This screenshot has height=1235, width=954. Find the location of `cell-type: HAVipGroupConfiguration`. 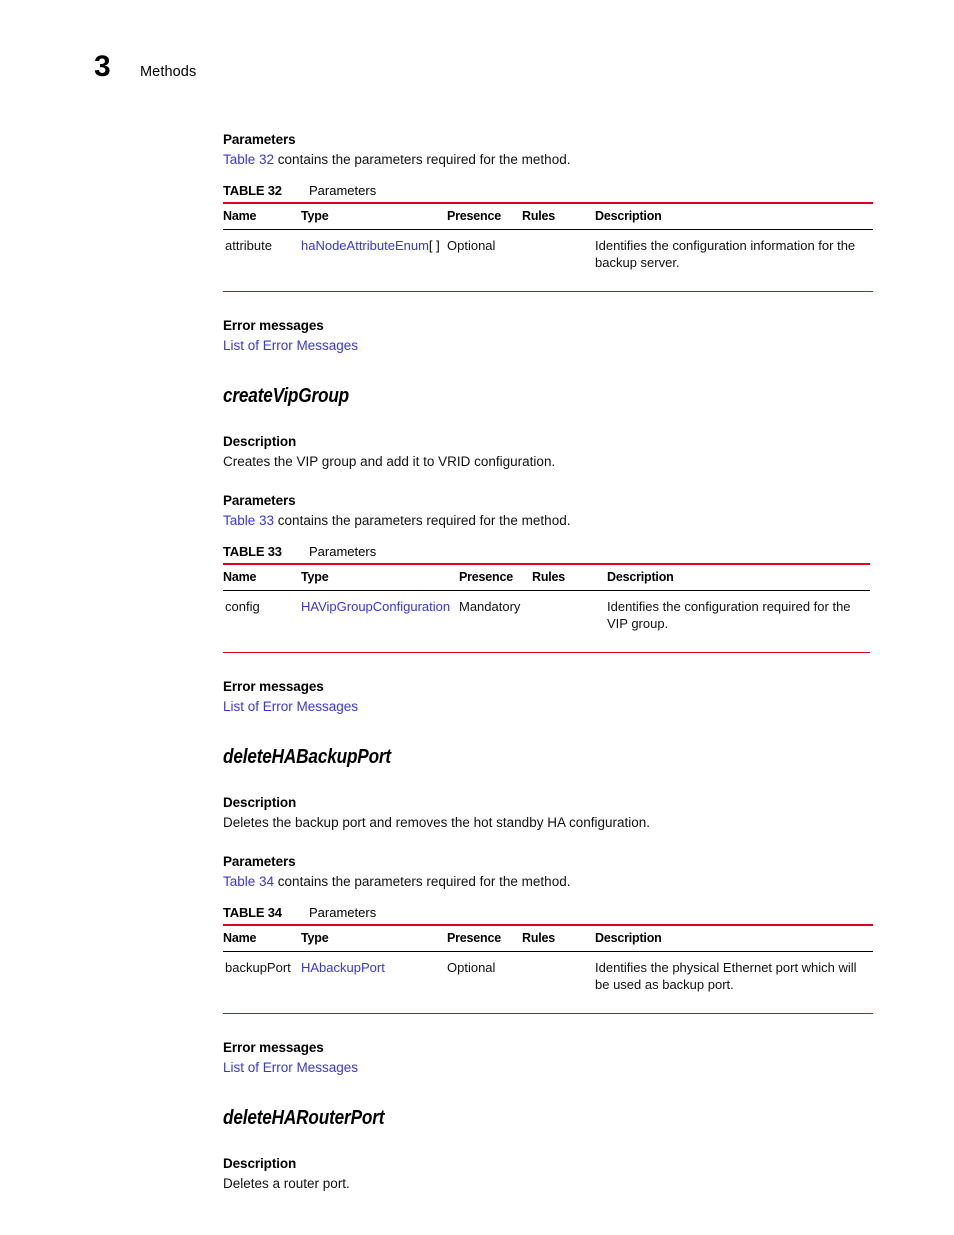

cell-type: HAVipGroupConfiguration is located at coordinates (380, 621).